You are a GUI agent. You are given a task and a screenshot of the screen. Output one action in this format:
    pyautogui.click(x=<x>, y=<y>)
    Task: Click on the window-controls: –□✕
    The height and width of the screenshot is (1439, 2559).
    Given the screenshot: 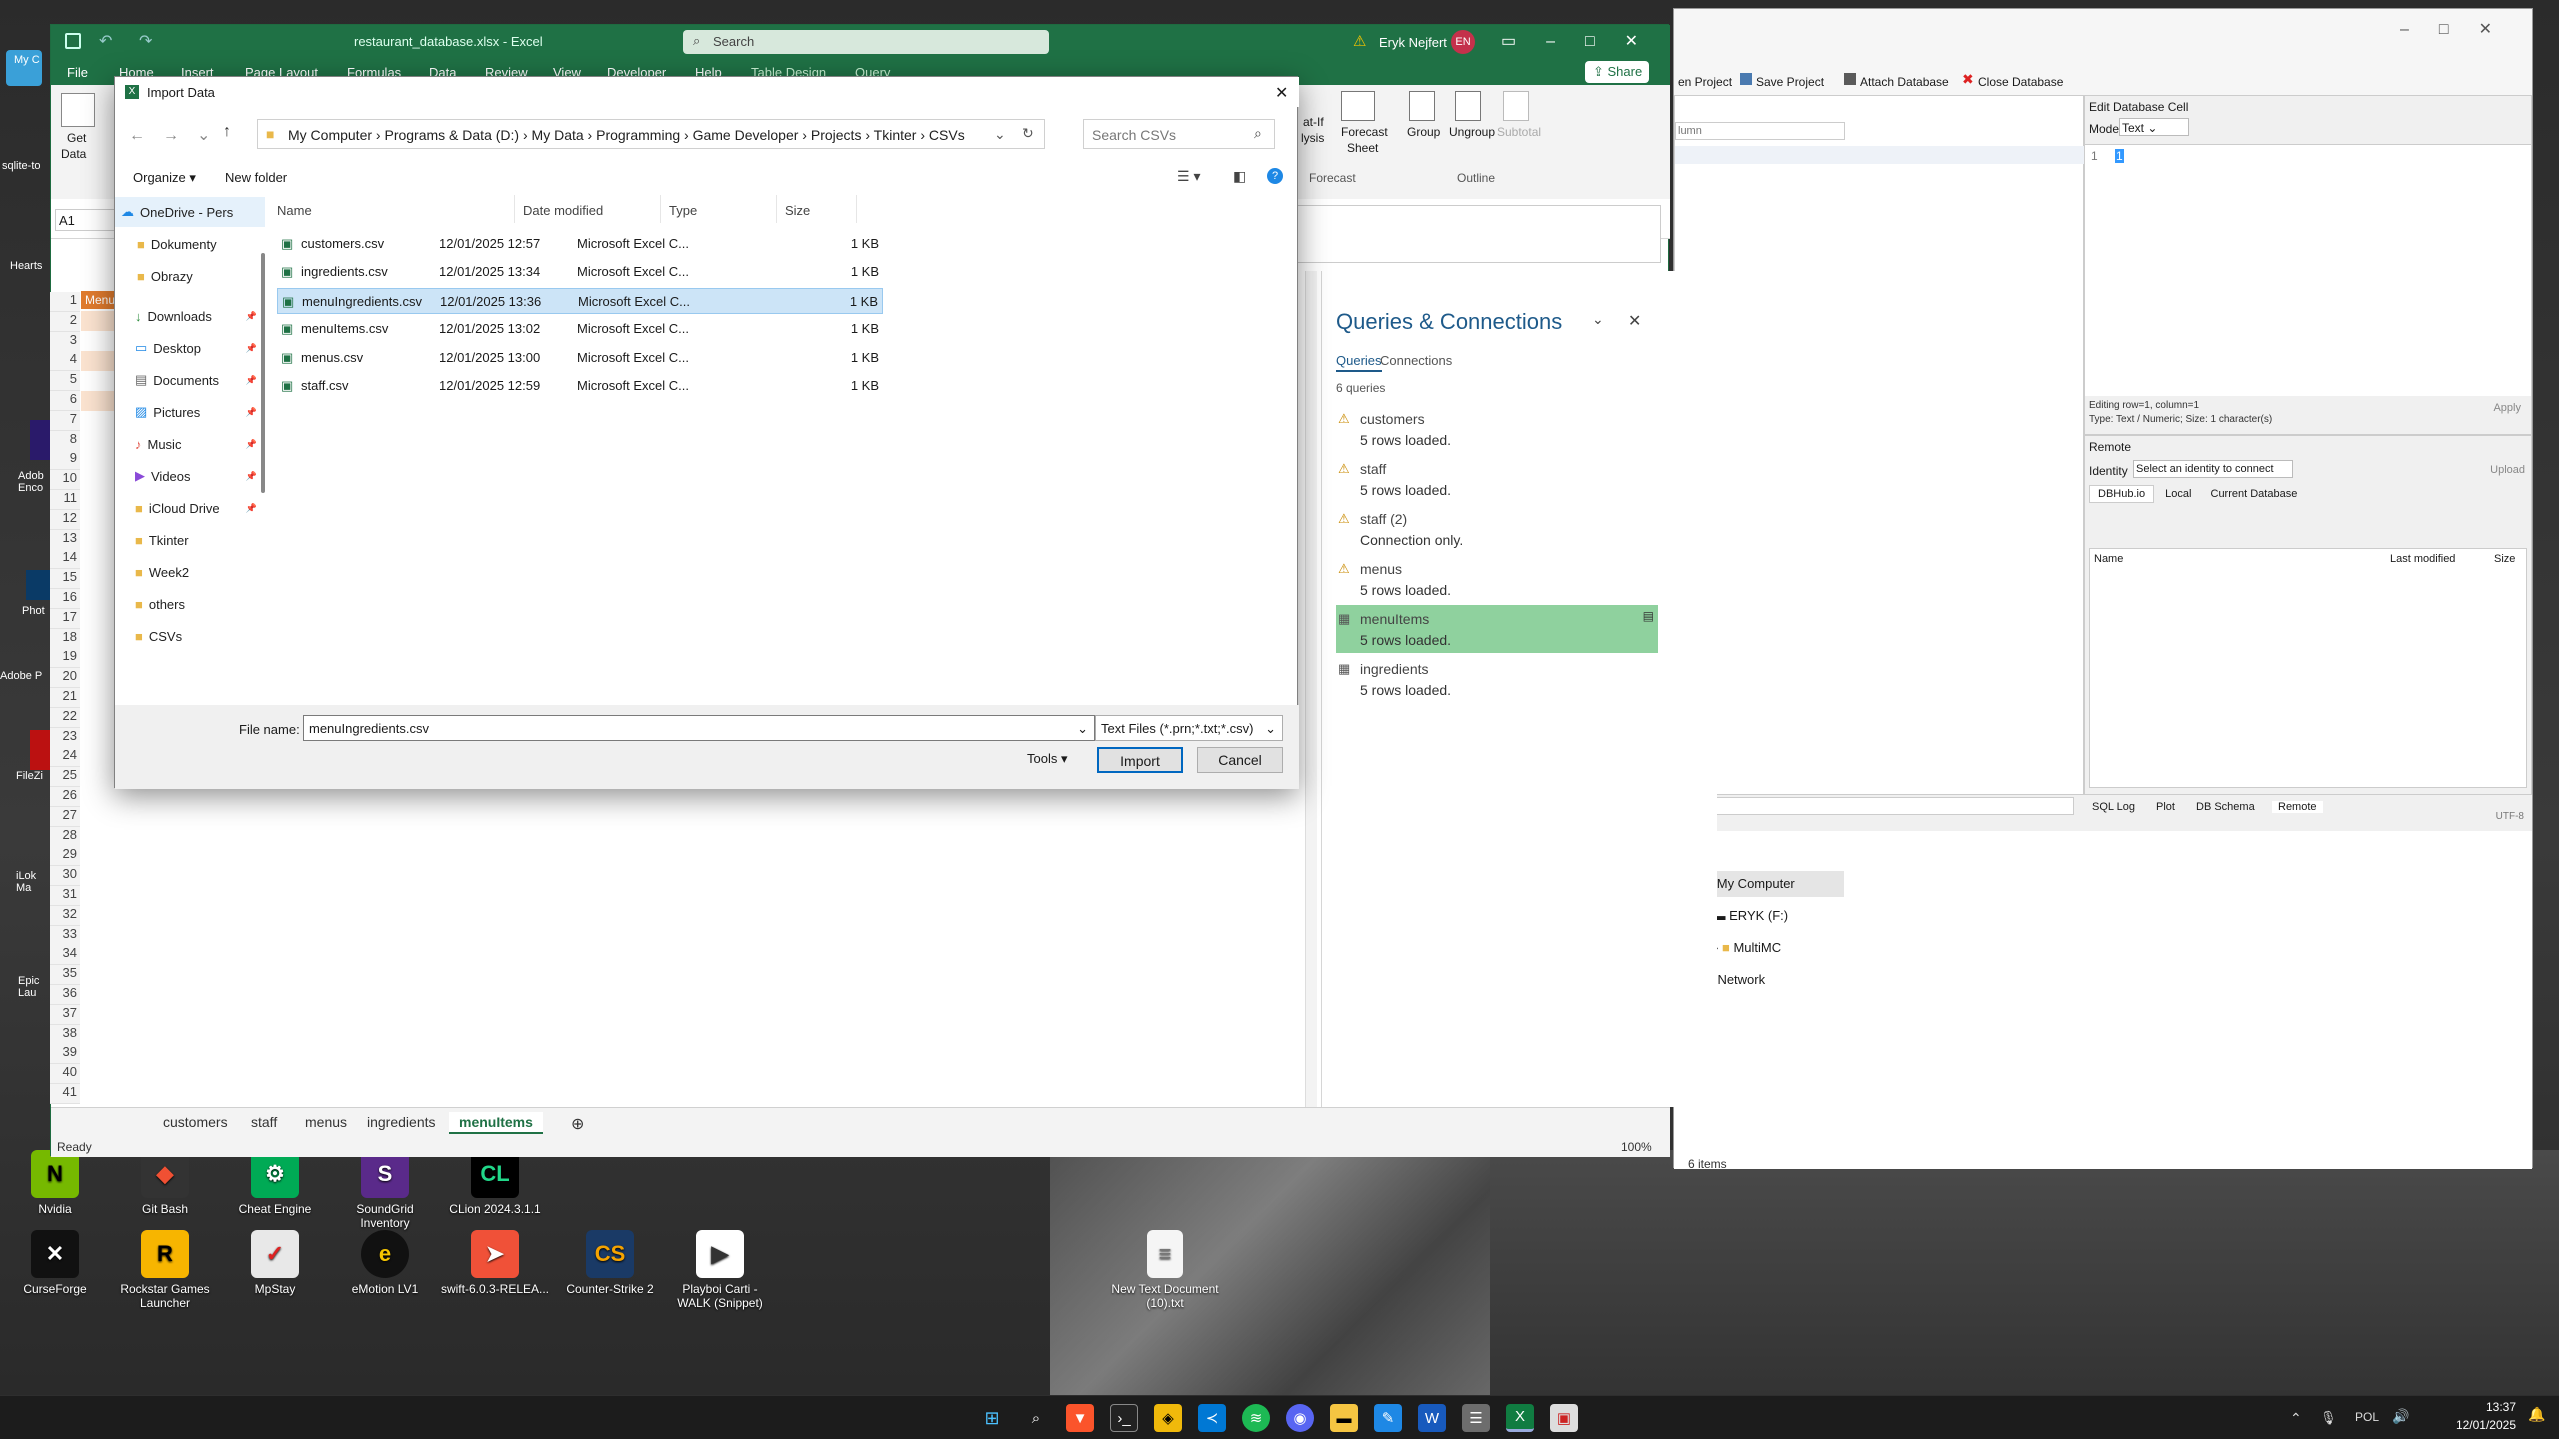 What is the action you would take?
    pyautogui.click(x=2461, y=29)
    